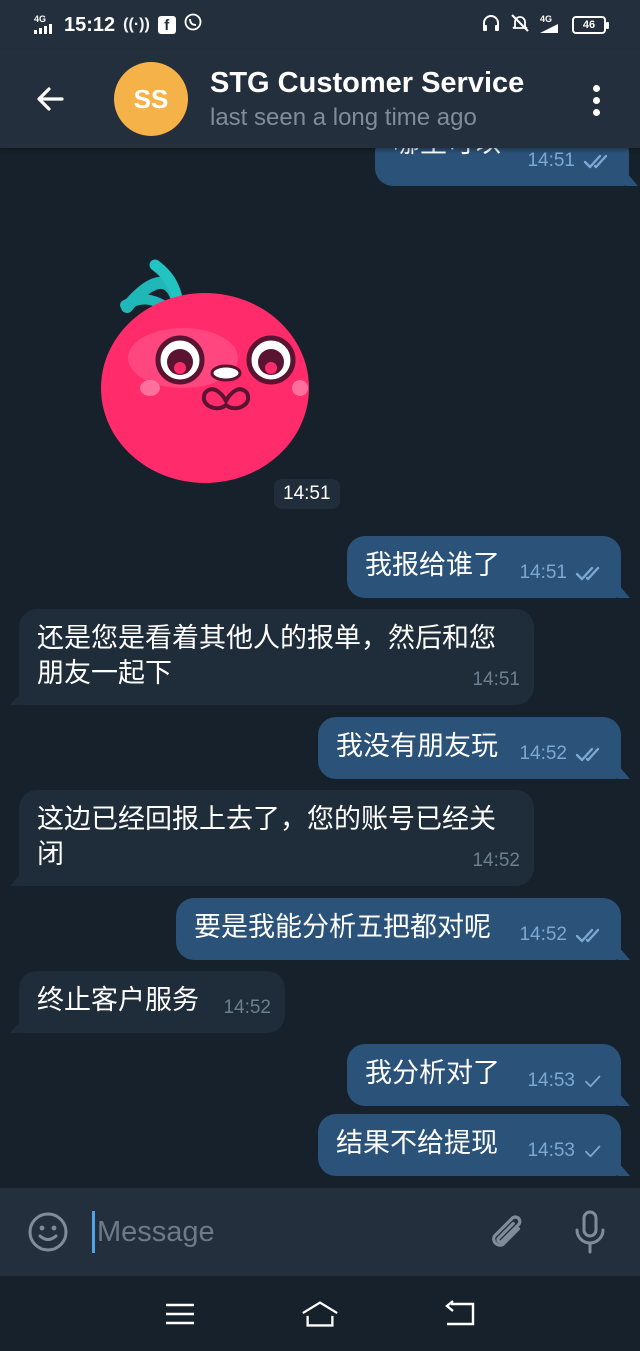 The height and width of the screenshot is (1351, 640). What do you see at coordinates (48, 1232) in the screenshot?
I see `emoji-icon` at bounding box center [48, 1232].